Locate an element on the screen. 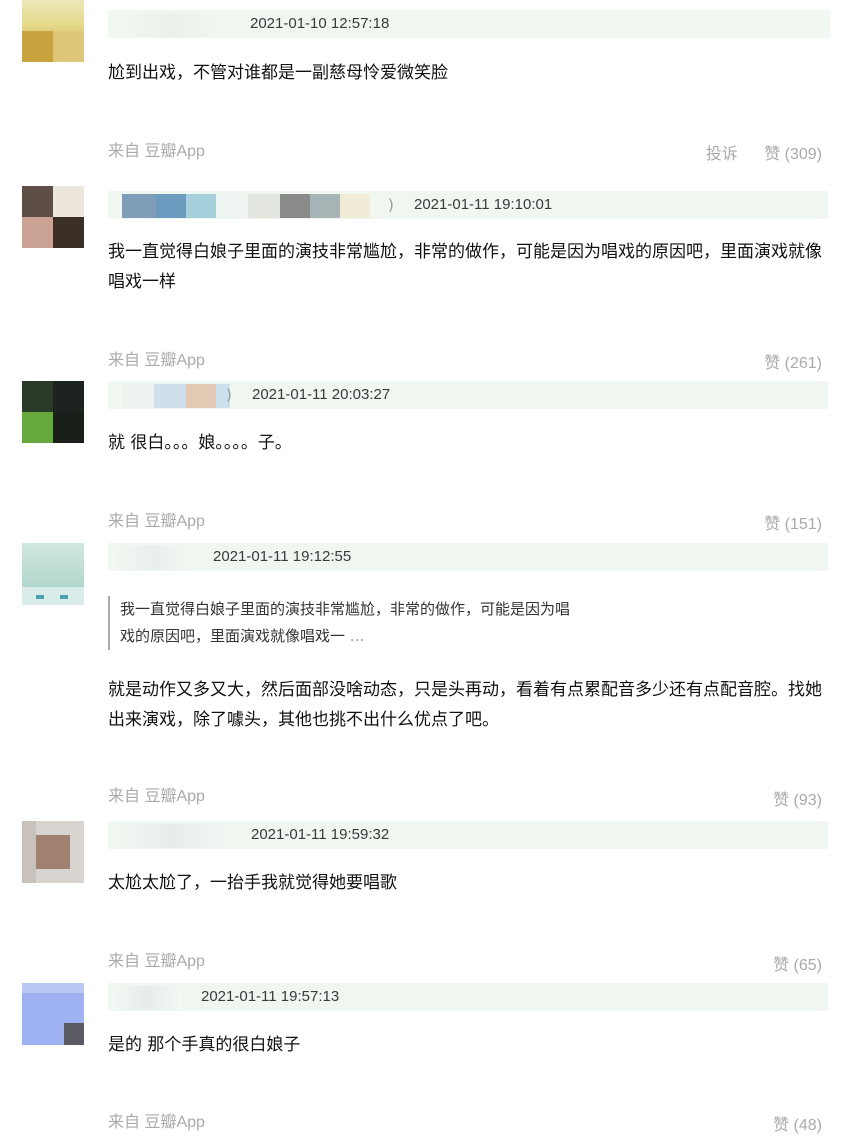  comment-meta-bar: 2021-01-11 19:59:32 is located at coordinates (468, 835).